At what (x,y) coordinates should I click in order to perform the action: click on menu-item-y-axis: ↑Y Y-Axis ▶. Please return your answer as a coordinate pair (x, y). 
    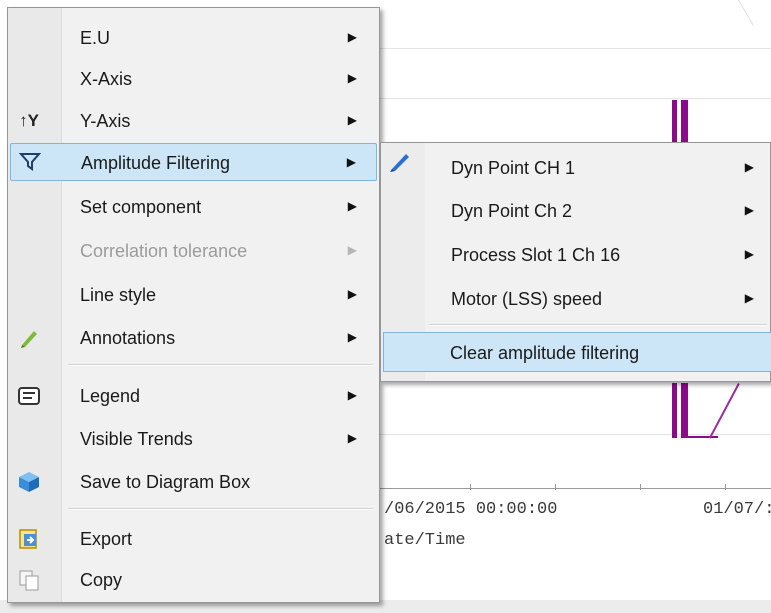
    Looking at the image, I should click on (193, 121).